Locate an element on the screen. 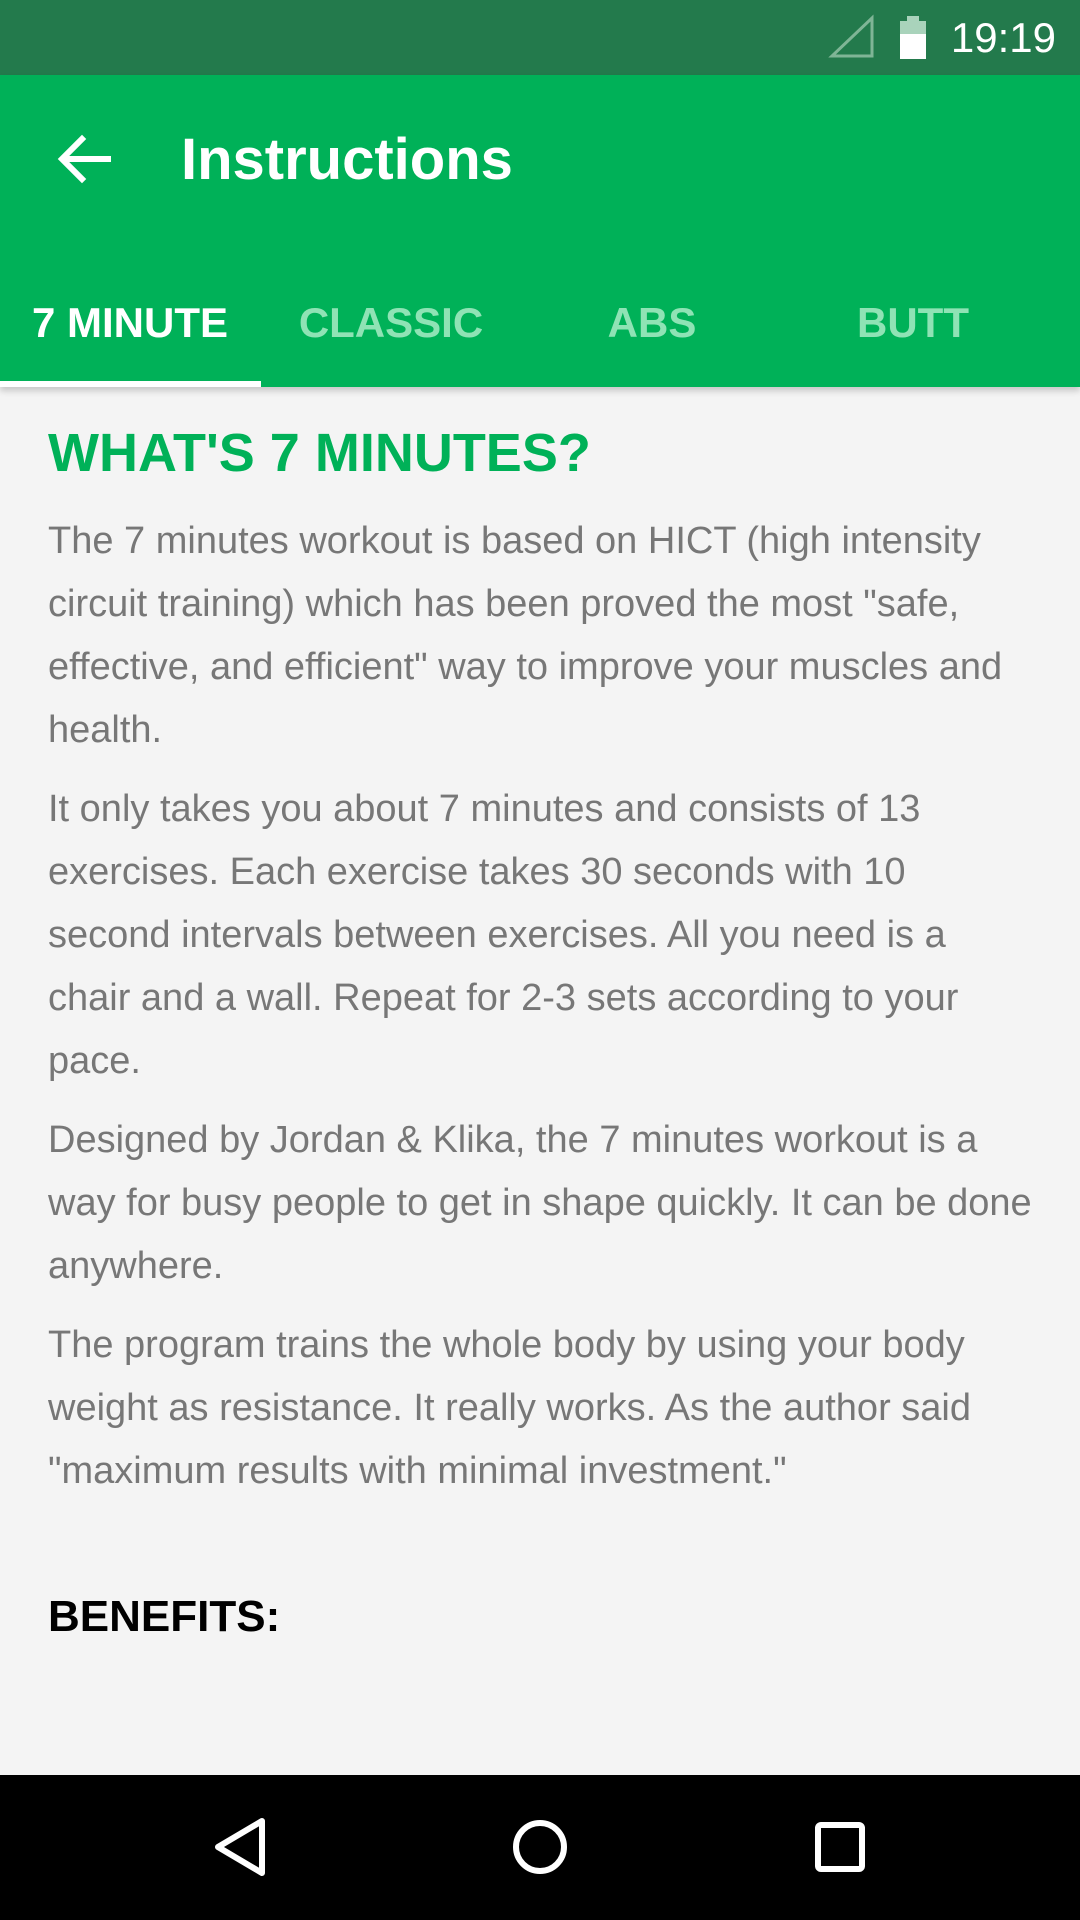 The width and height of the screenshot is (1080, 1920). nav-recents-button is located at coordinates (840, 1847).